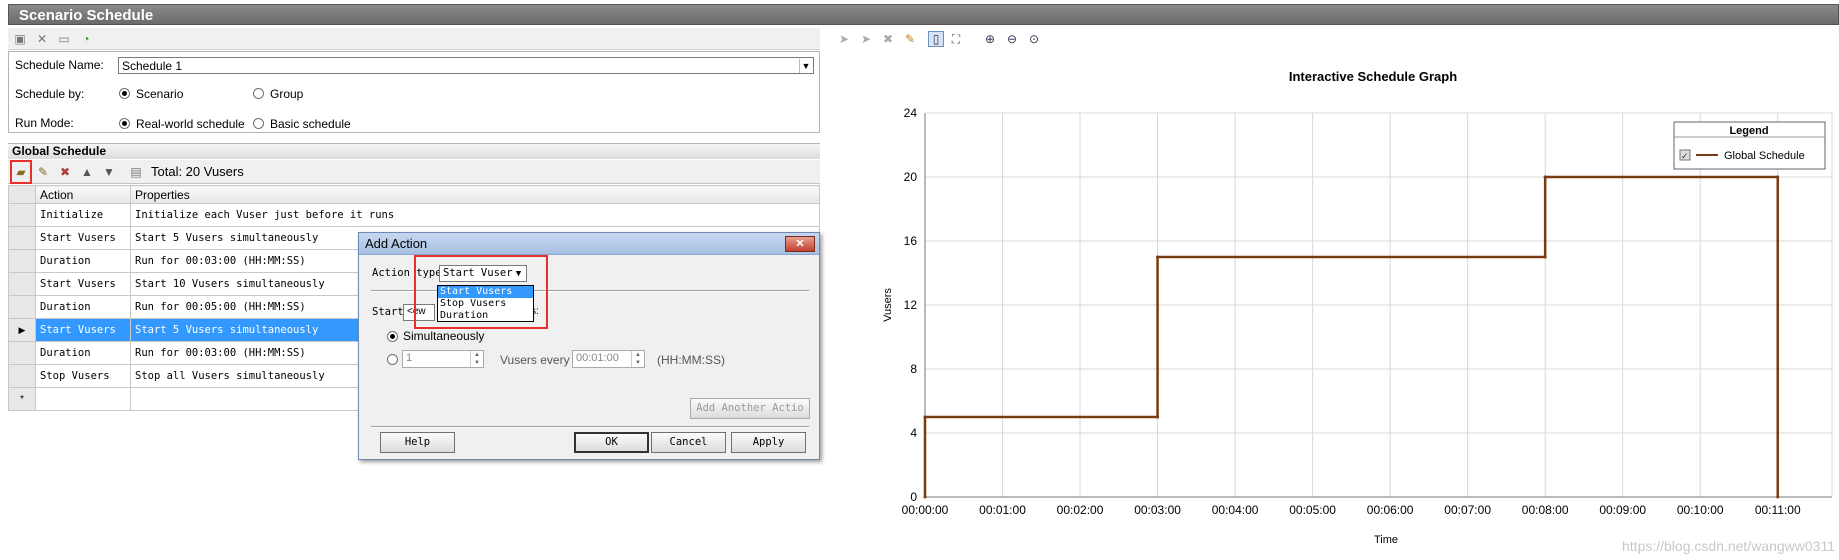 Image resolution: width=1839 pixels, height=560 pixels. I want to click on vusers-count-input: 1 ▲ ▼, so click(443, 359).